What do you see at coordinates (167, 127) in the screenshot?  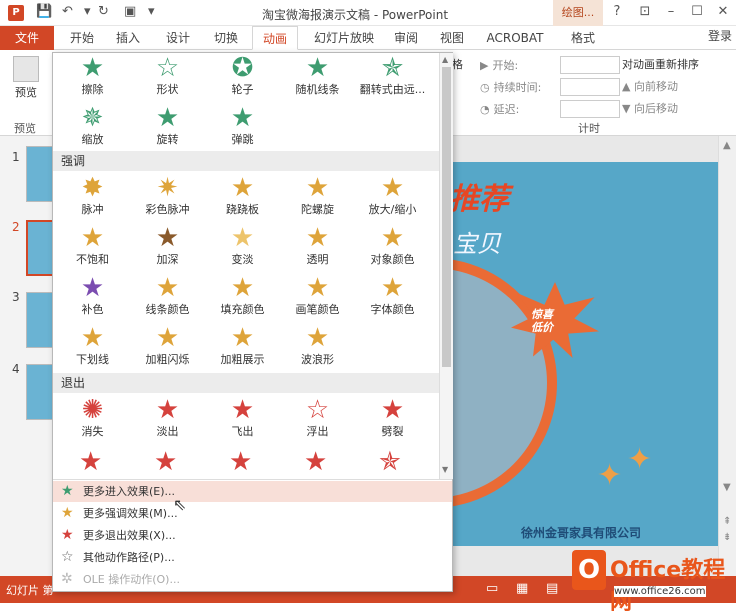 I see `effect-swivel: ★ 旋转` at bounding box center [167, 127].